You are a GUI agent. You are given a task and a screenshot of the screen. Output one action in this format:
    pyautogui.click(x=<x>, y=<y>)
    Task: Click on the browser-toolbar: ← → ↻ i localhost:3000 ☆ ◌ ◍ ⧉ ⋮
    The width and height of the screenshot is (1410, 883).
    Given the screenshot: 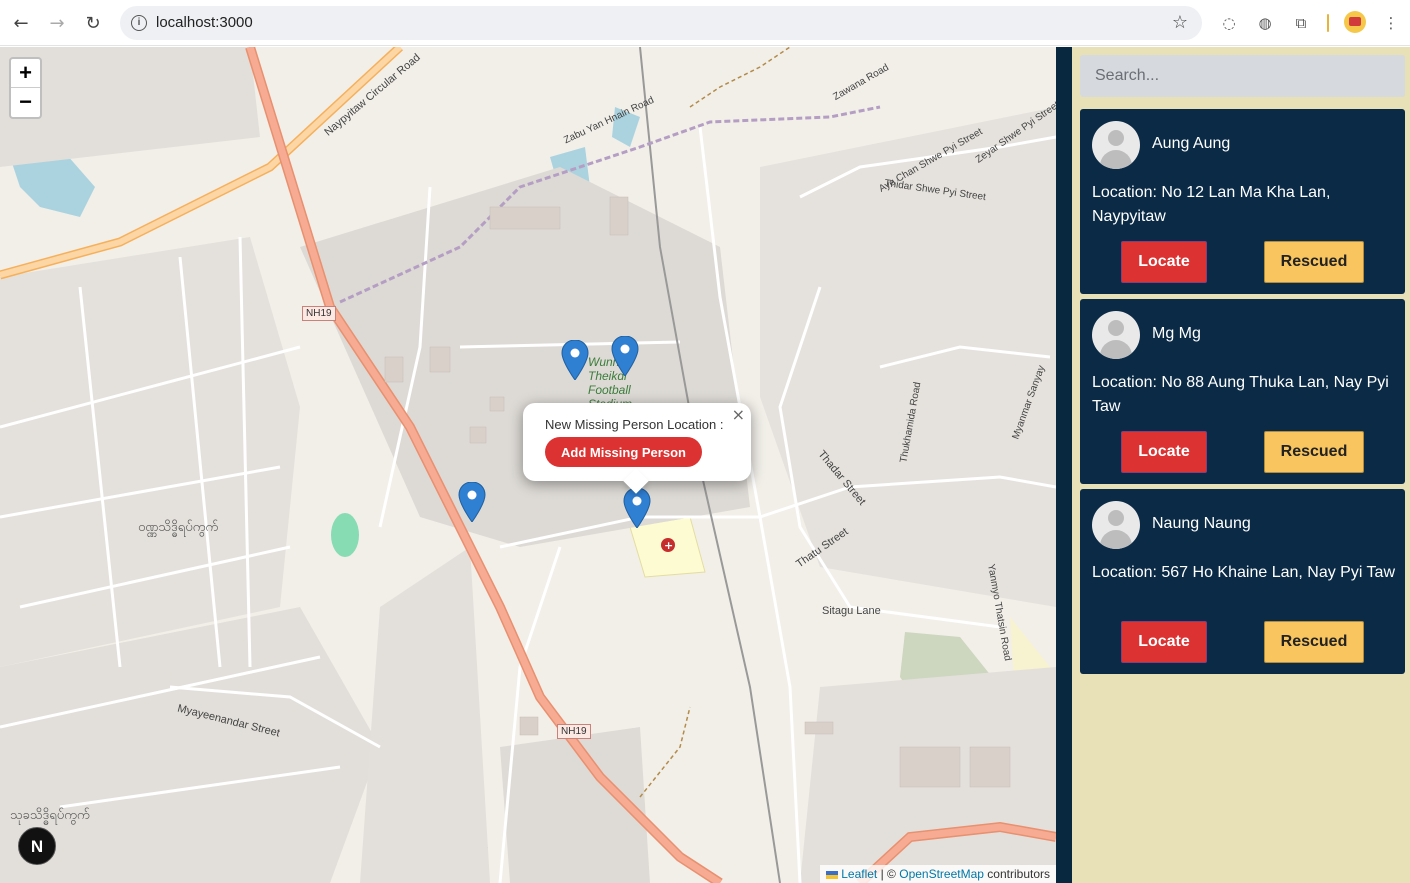 What is the action you would take?
    pyautogui.click(x=705, y=23)
    